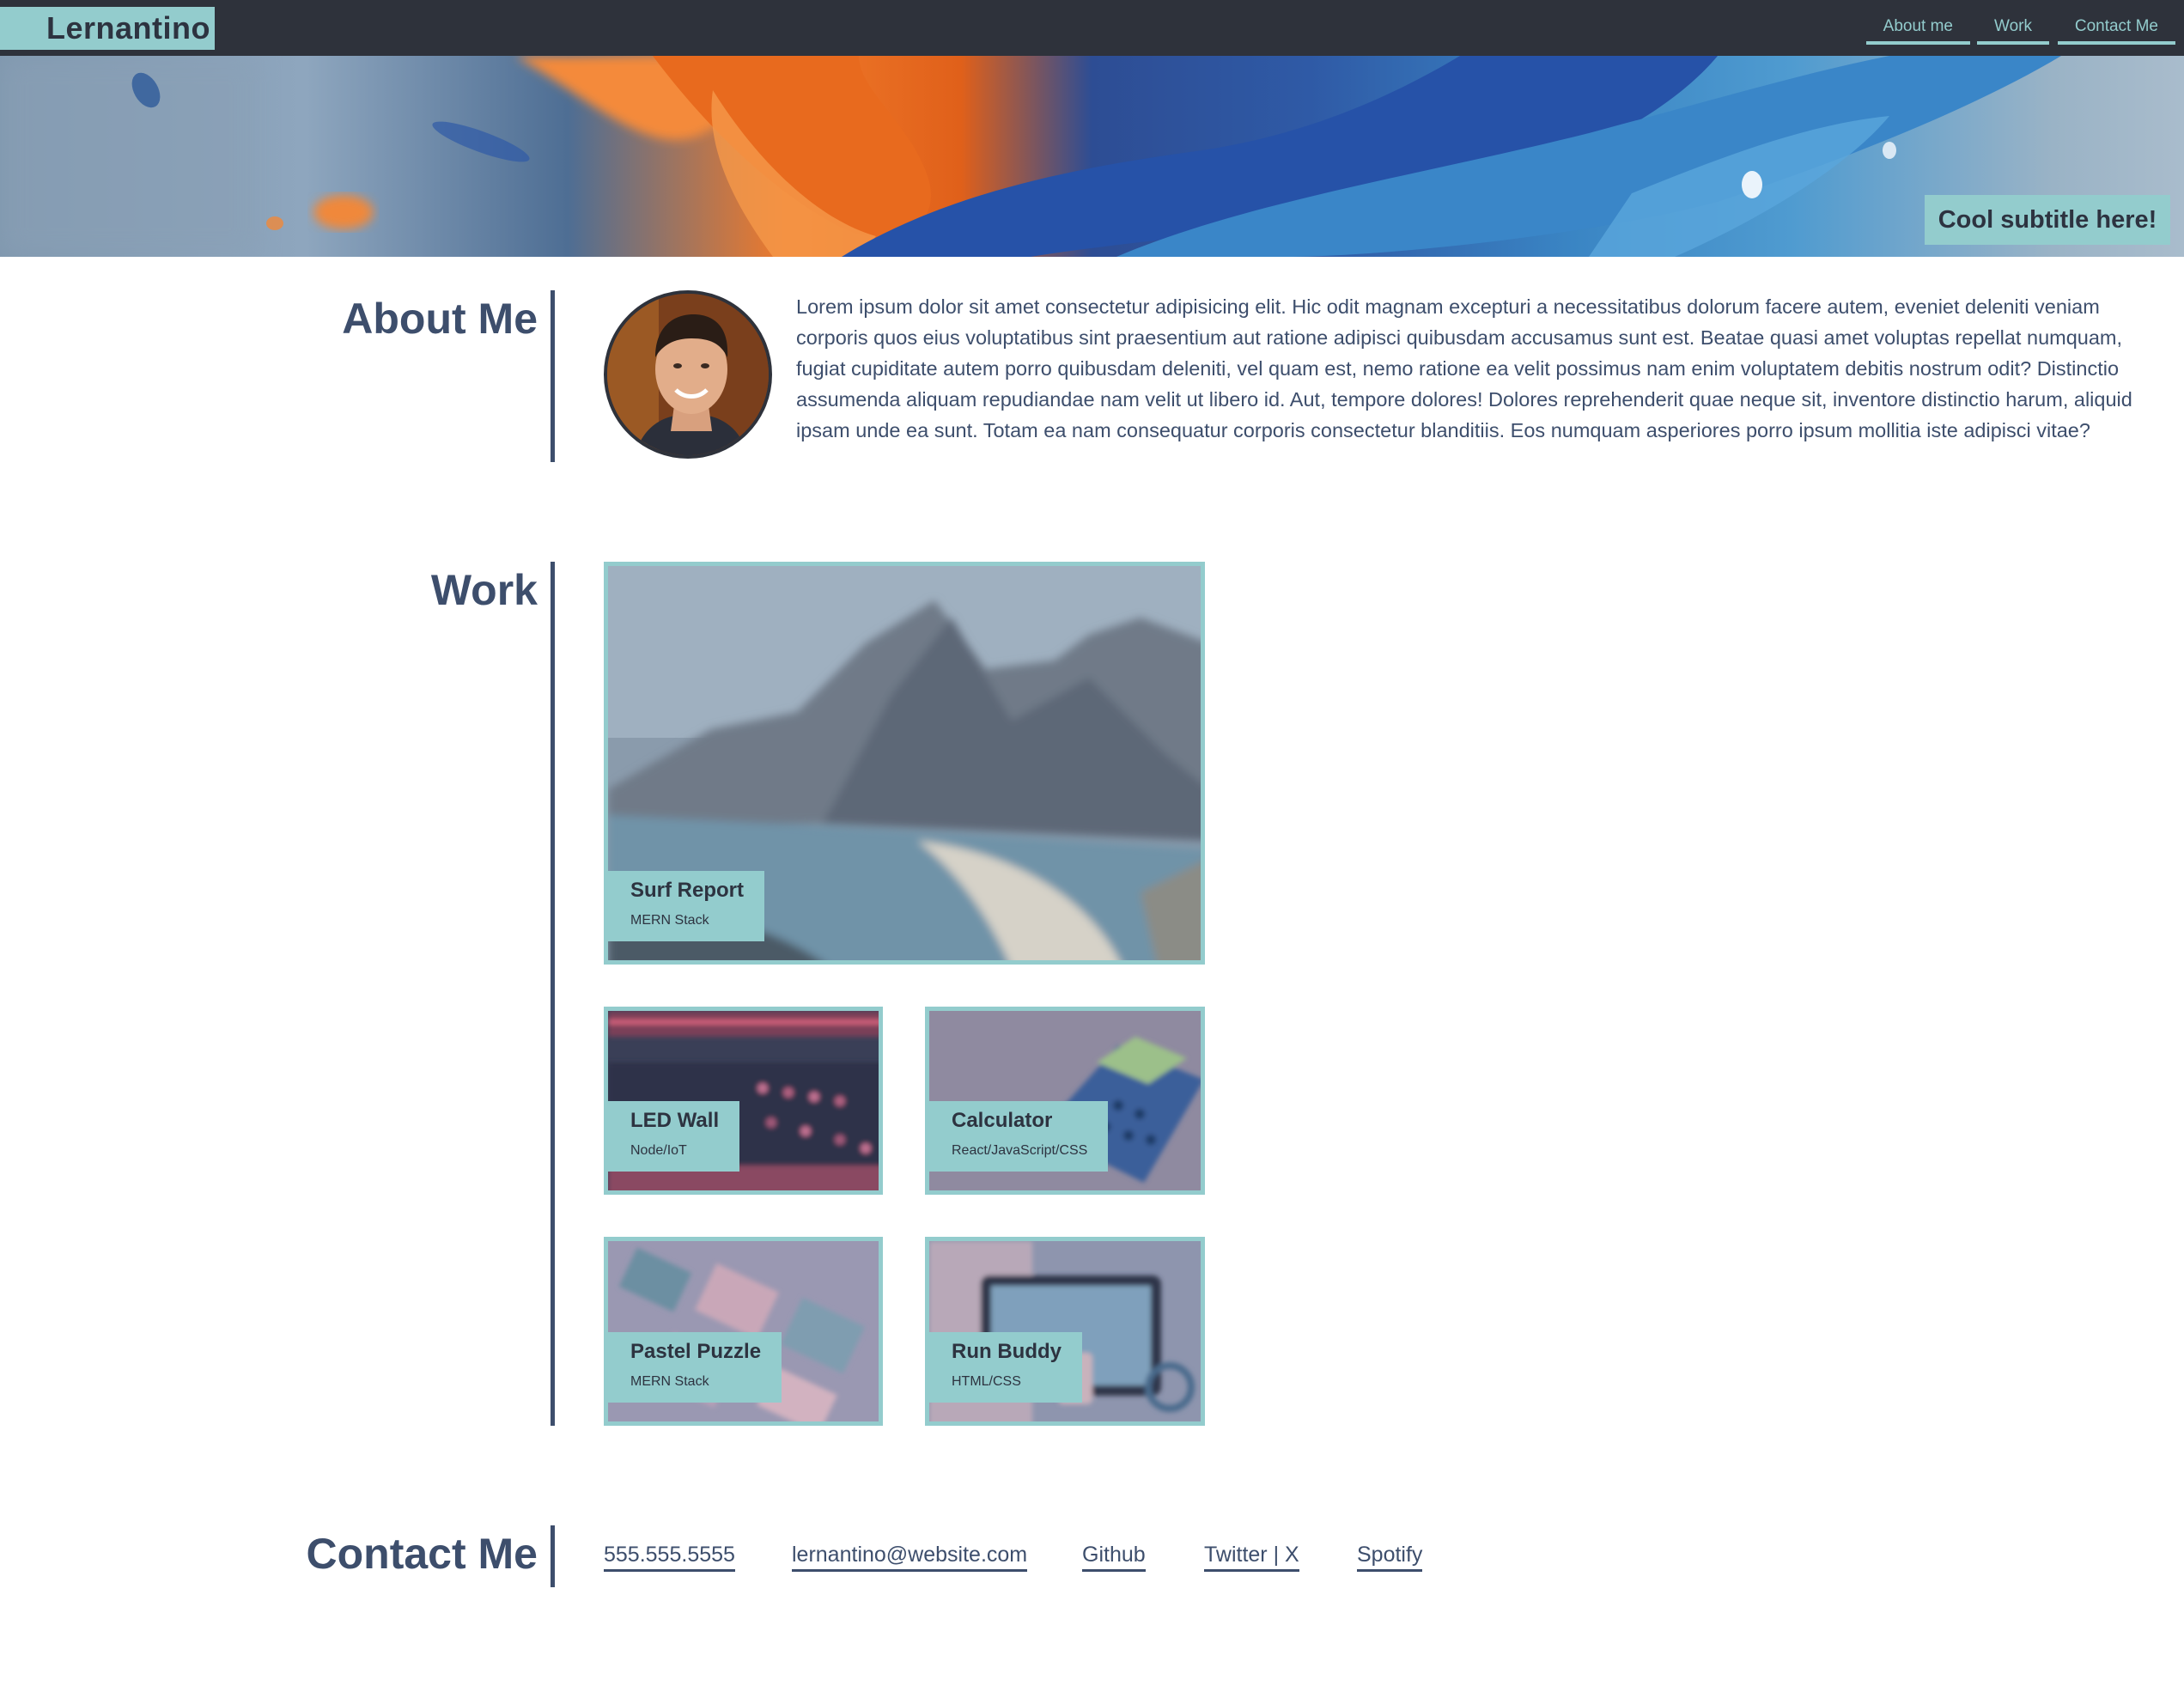 Image resolution: width=2184 pixels, height=1686 pixels. I want to click on contact-divider, so click(553, 1556).